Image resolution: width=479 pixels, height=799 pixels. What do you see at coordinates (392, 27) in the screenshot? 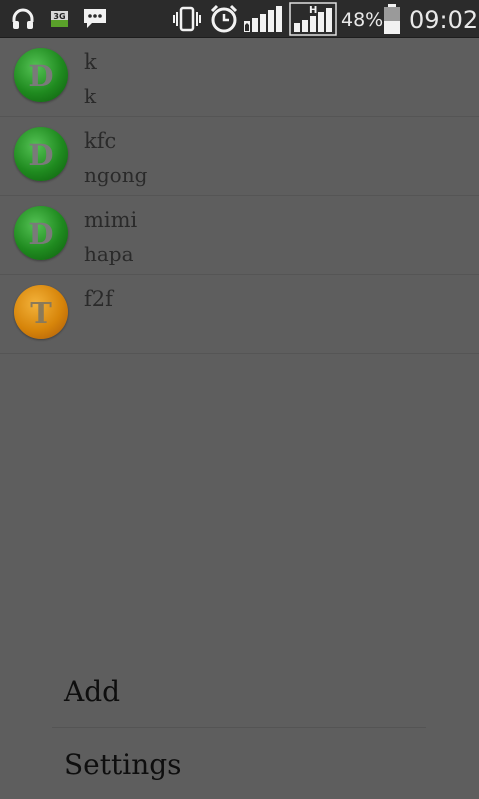
I see `battery-fill` at bounding box center [392, 27].